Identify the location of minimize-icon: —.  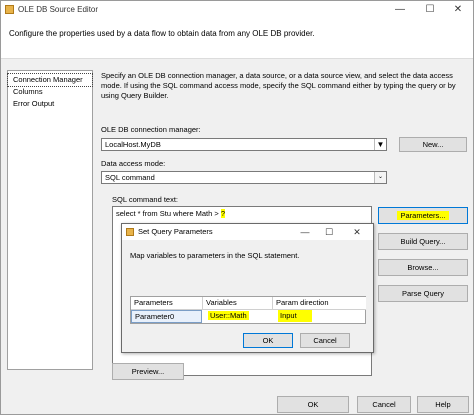
(400, 10).